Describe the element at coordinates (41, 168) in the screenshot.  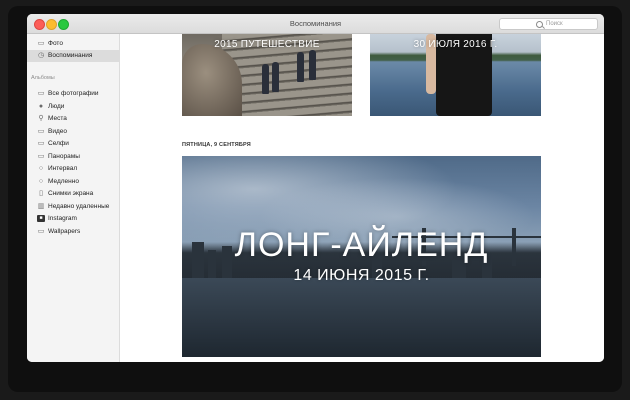
I see `timelapse-icon: ○` at that location.